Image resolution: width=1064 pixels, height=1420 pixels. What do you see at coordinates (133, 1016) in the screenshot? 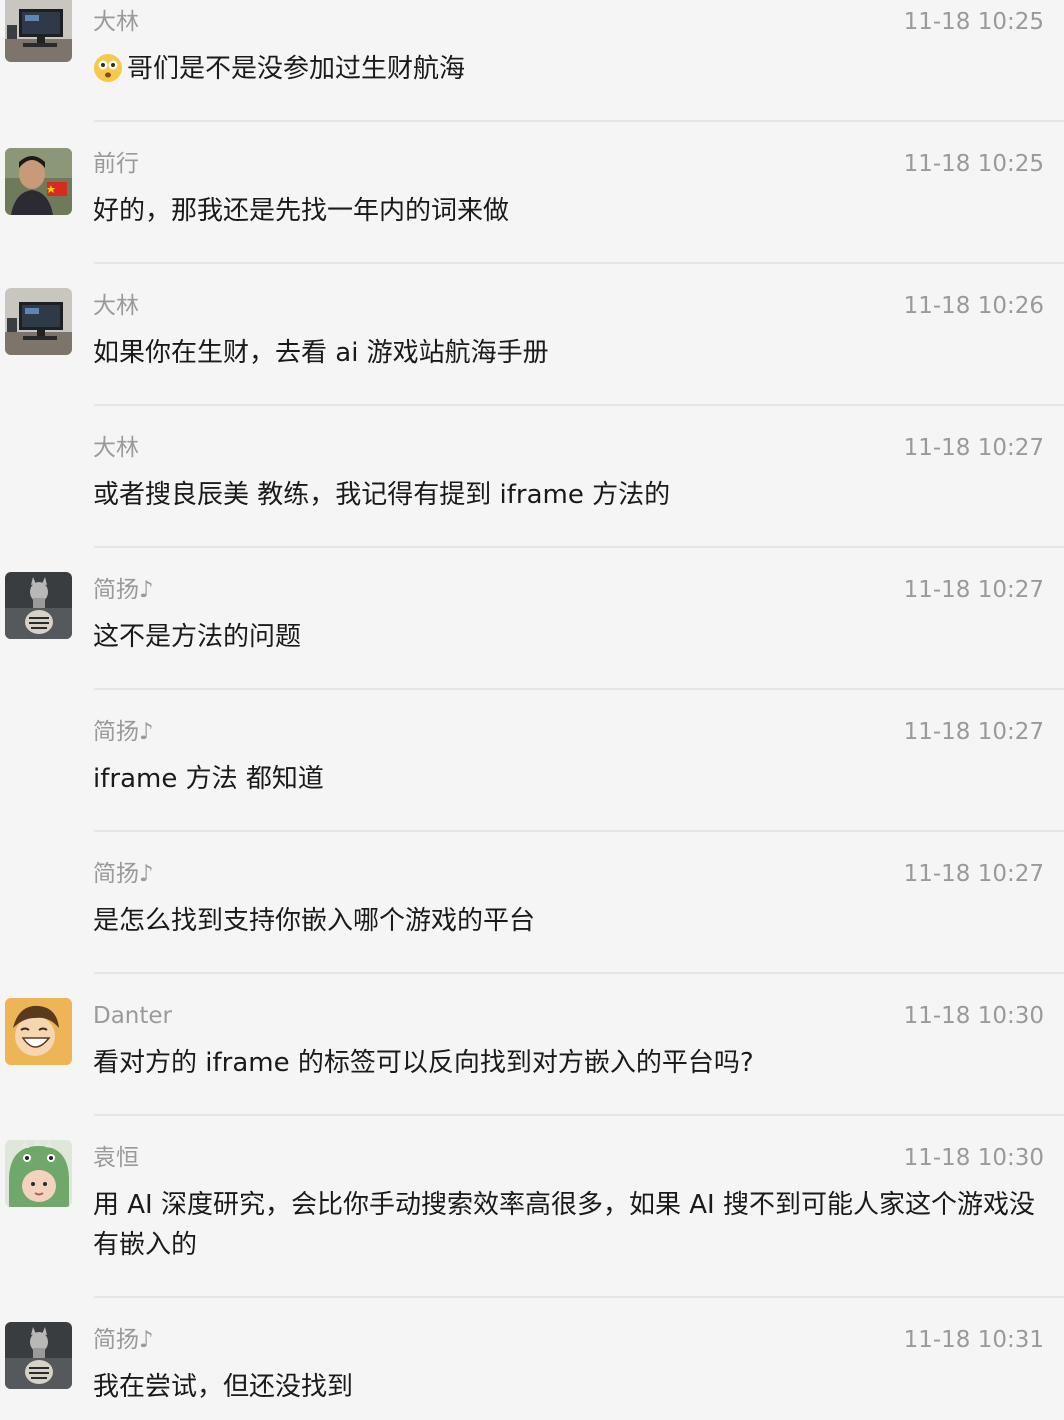
I see `sender-name: Danter` at bounding box center [133, 1016].